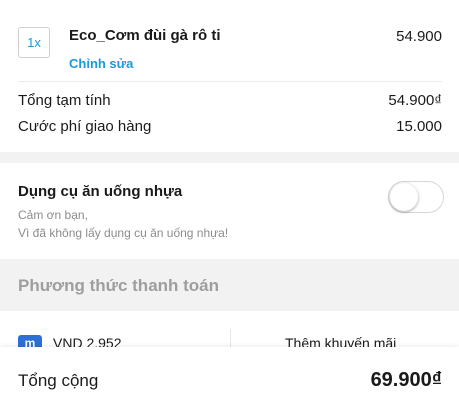 Image resolution: width=459 pixels, height=412 pixels. Describe the element at coordinates (230, 338) in the screenshot. I see `vertical-divider` at that location.